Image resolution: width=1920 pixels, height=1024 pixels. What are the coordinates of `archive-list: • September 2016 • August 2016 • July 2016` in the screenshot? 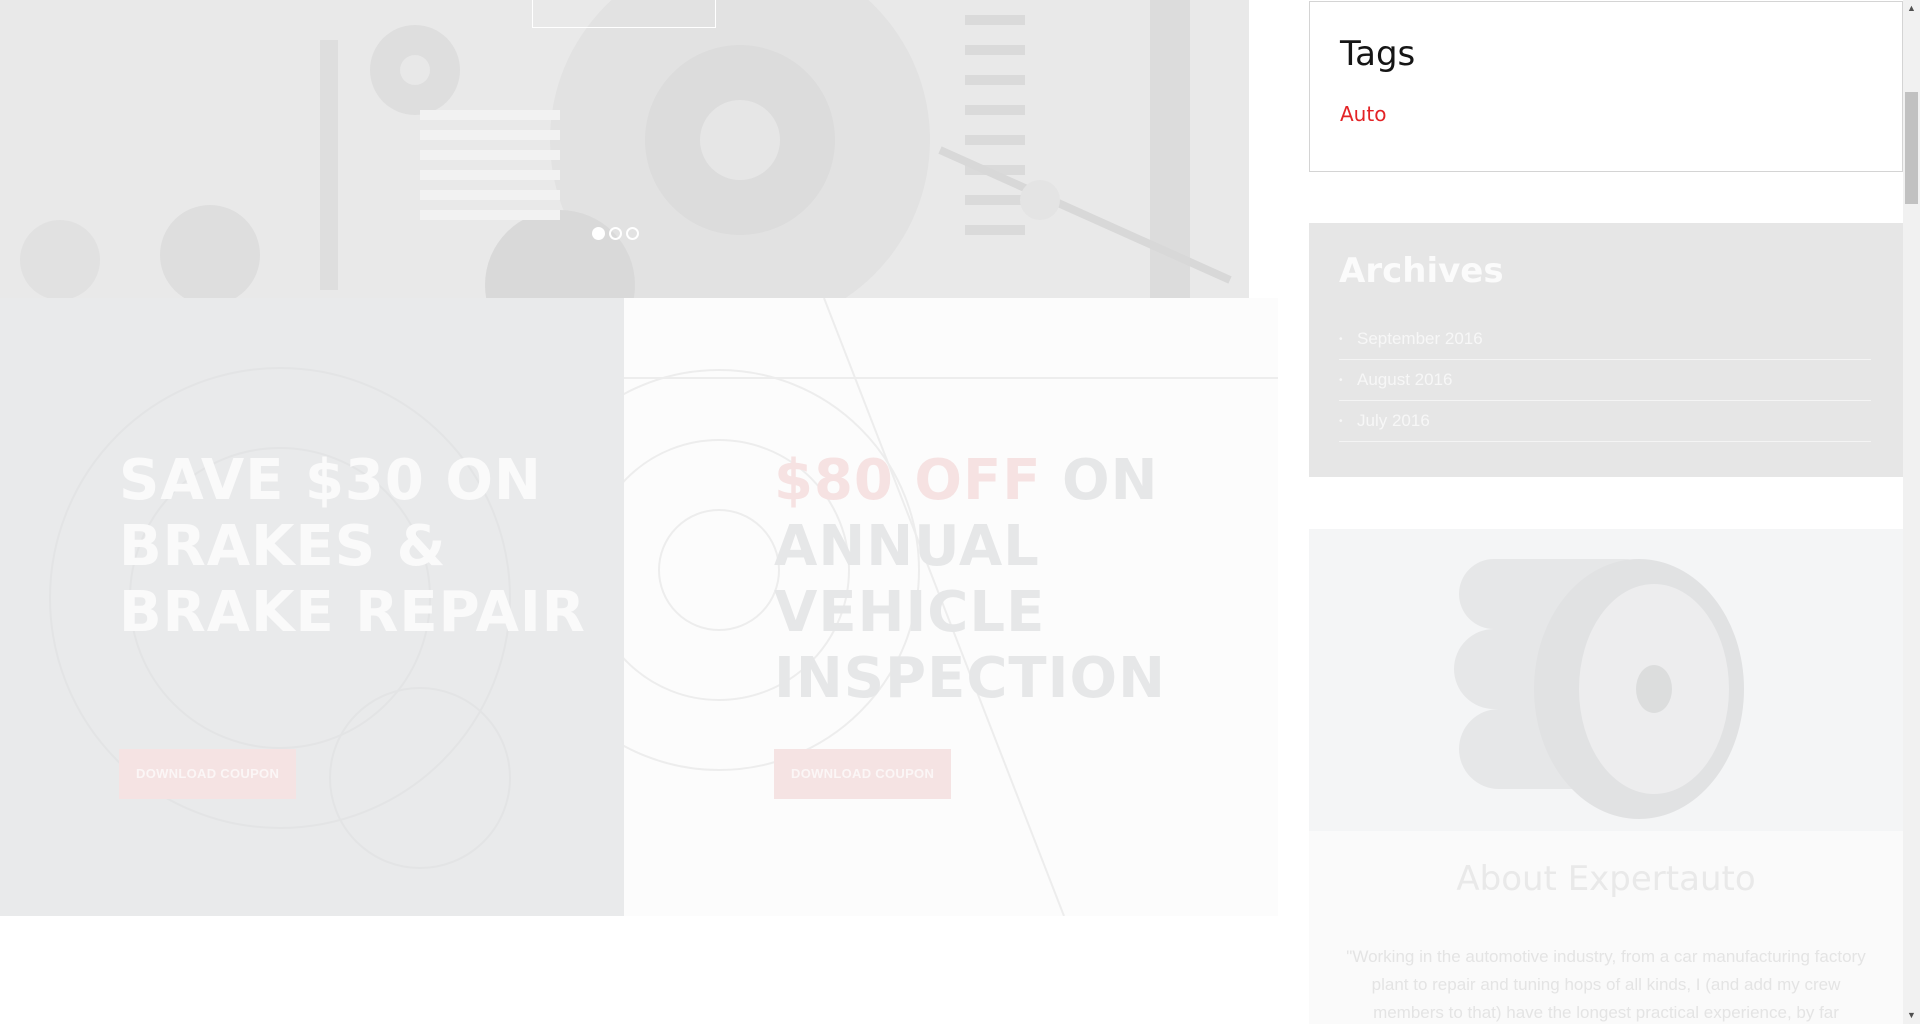 It's located at (1605, 380).